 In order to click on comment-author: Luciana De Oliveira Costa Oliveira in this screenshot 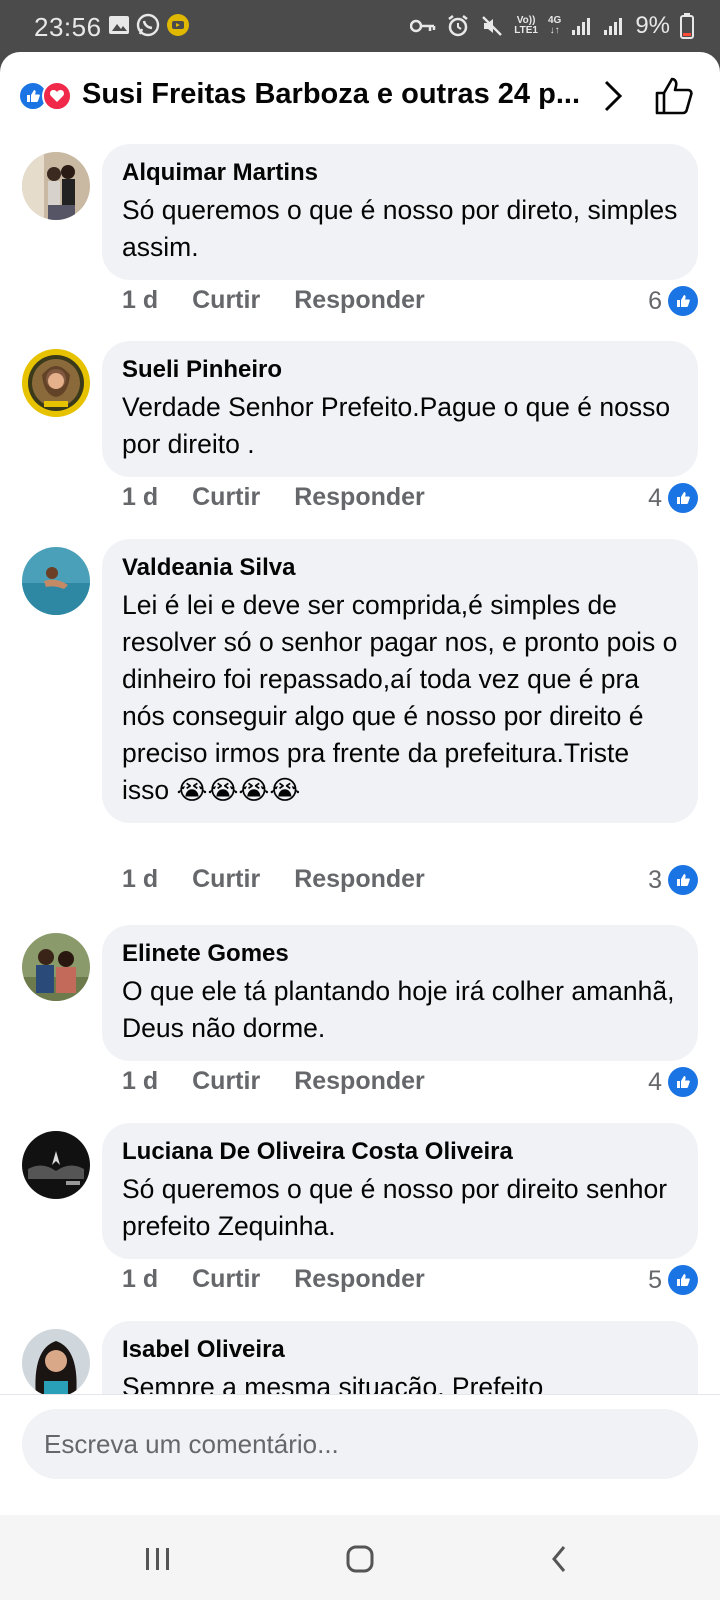, I will do `click(400, 1152)`.